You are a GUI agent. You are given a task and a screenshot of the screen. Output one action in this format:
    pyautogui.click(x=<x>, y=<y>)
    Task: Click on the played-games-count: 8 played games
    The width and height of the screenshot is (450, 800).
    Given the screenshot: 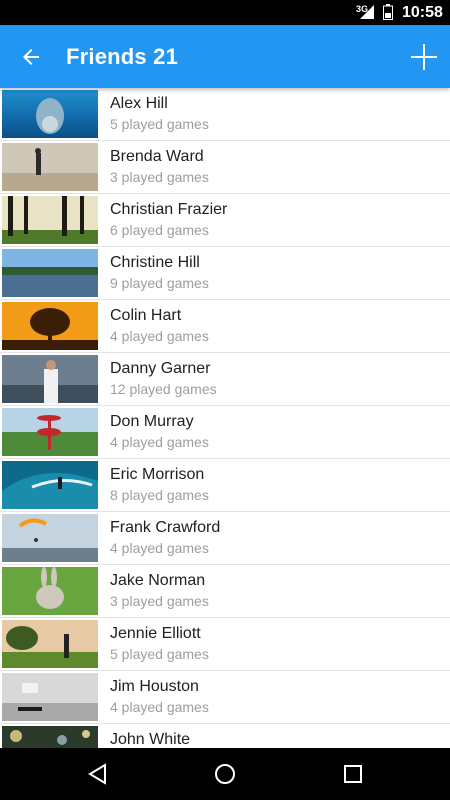 What is the action you would take?
    pyautogui.click(x=159, y=495)
    